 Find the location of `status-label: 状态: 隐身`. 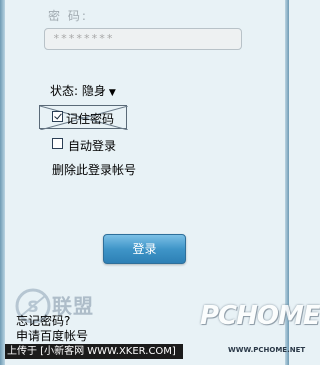

status-label: 状态: 隐身 is located at coordinates (78, 91).